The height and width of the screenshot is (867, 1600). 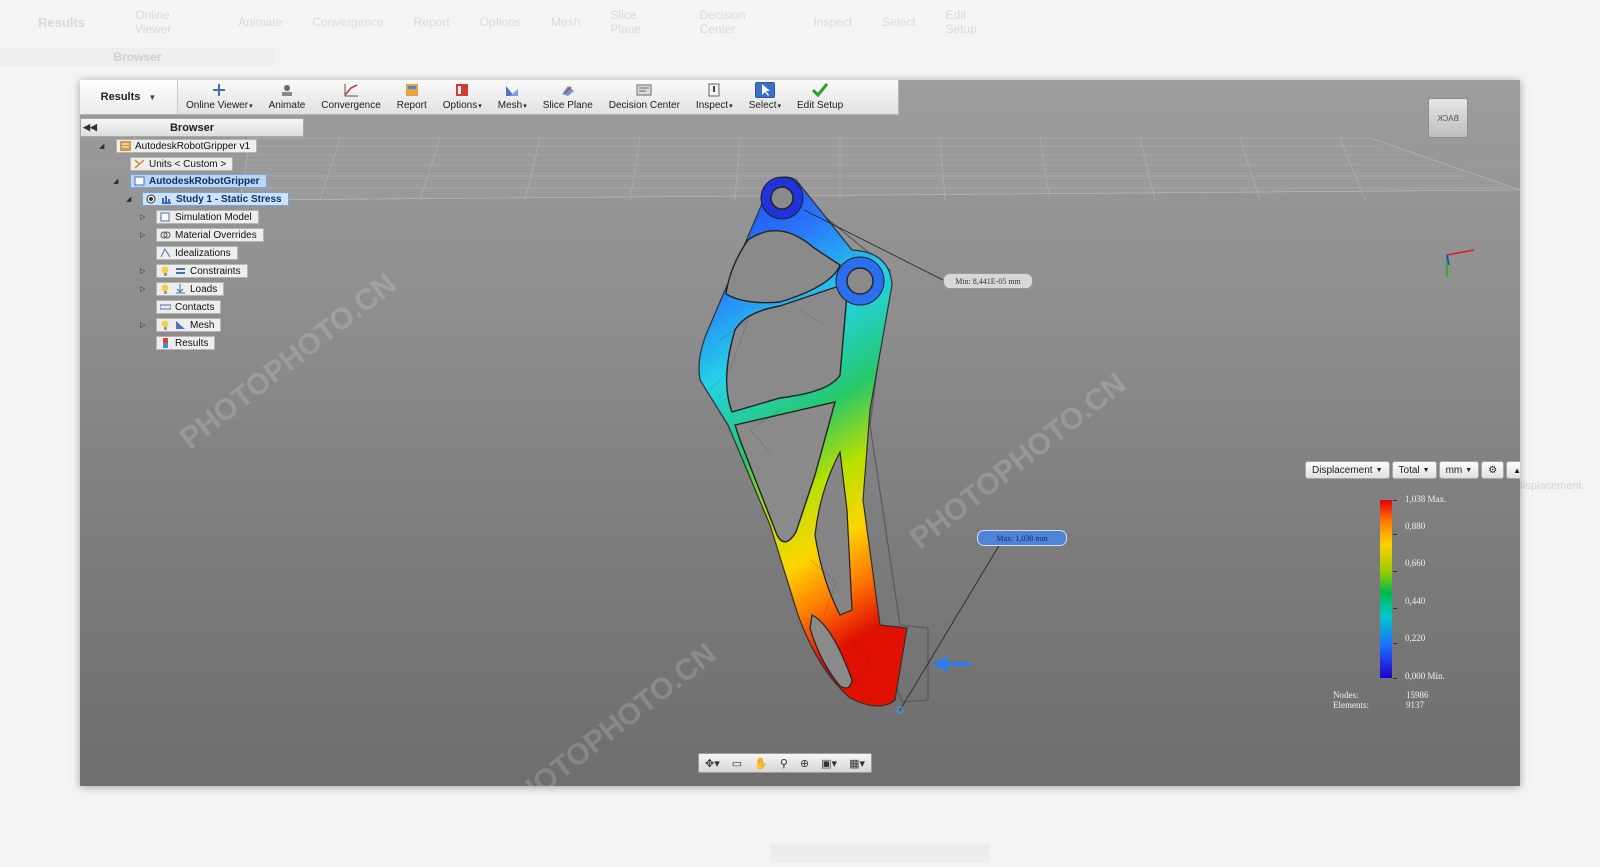 I want to click on zoom-window-icon: ⊕, so click(x=804, y=763).